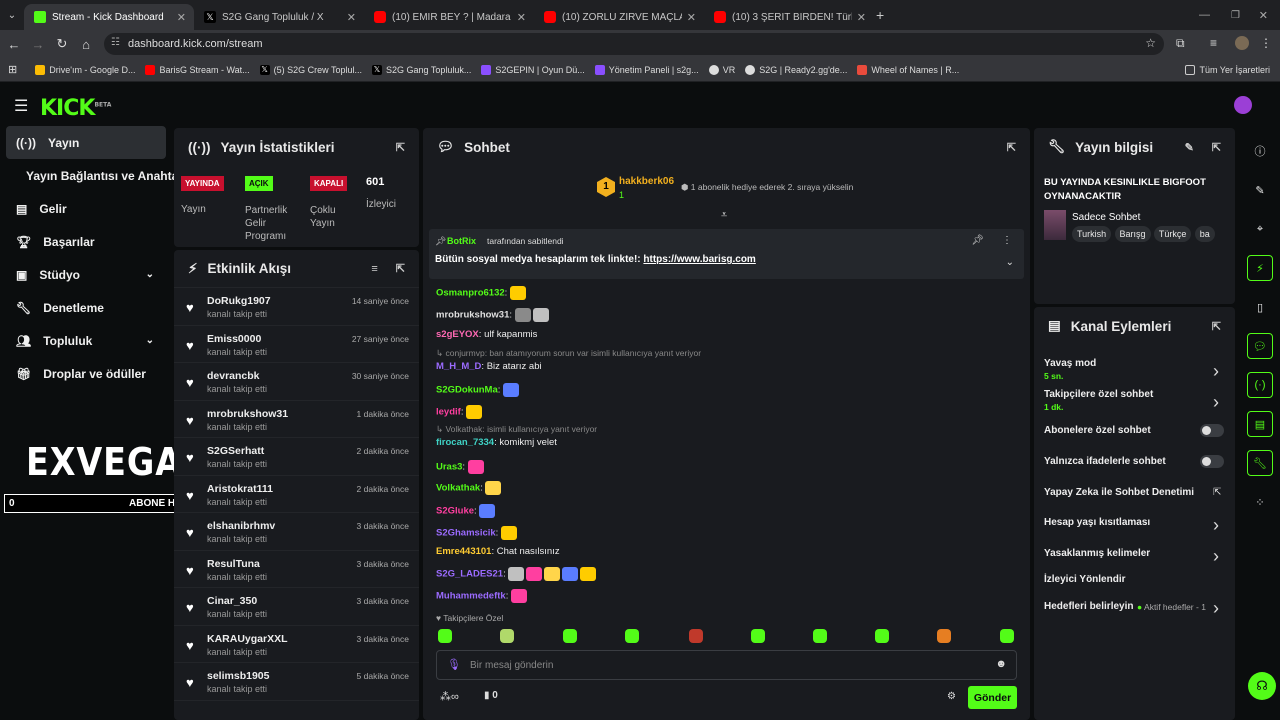 The width and height of the screenshot is (1280, 720). What do you see at coordinates (634, 44) in the screenshot?
I see `url-field: ☷ dashboard.kick.com/stream ☆` at bounding box center [634, 44].